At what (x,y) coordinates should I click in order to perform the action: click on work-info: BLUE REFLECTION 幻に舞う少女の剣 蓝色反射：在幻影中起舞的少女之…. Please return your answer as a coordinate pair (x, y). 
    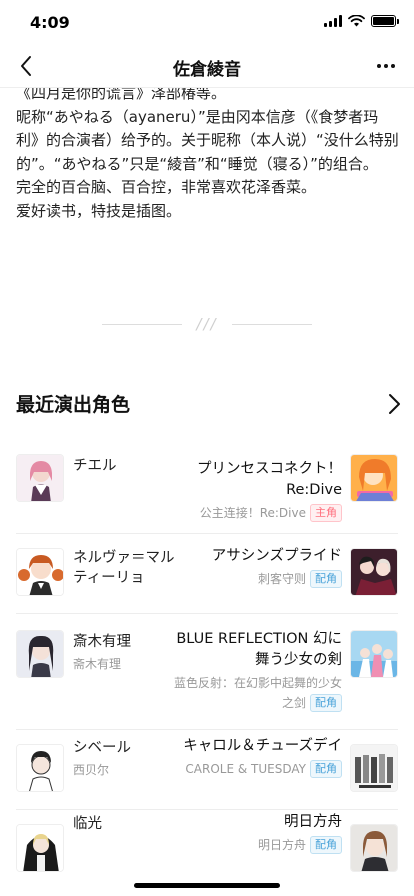
    Looking at the image, I should click on (254, 671).